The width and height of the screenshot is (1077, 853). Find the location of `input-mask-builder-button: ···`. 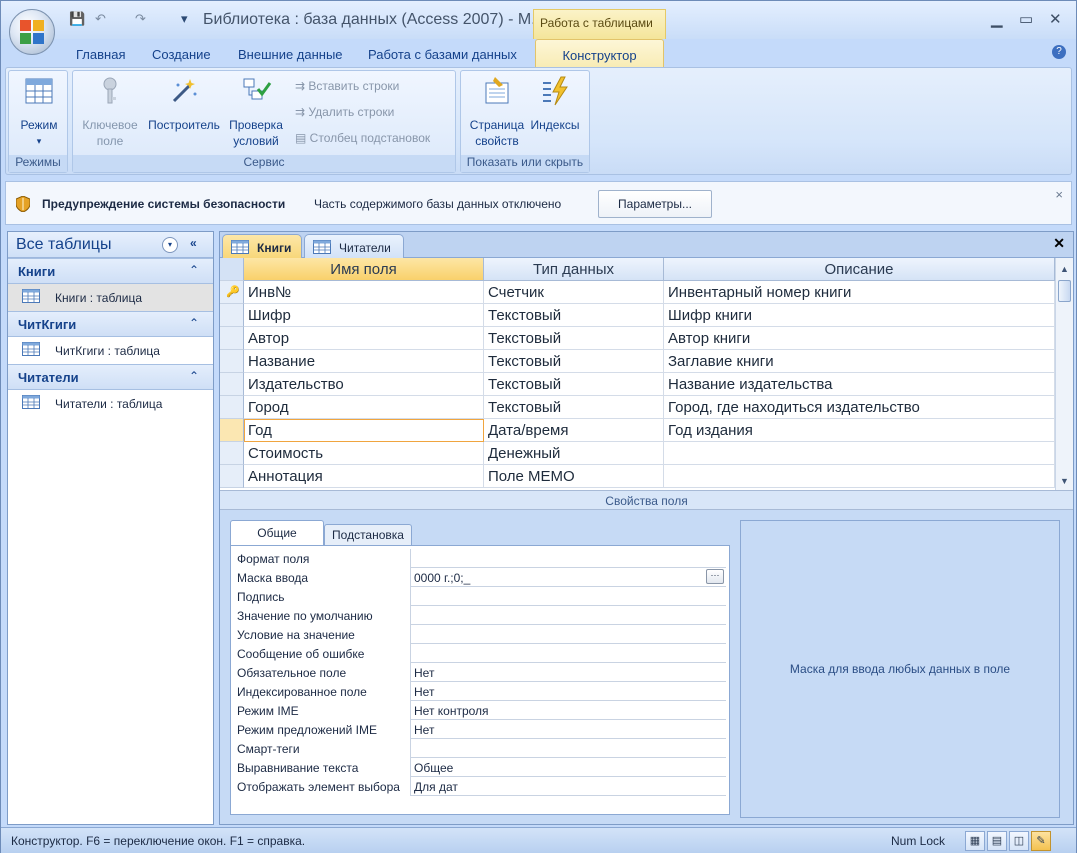

input-mask-builder-button: ··· is located at coordinates (715, 576).